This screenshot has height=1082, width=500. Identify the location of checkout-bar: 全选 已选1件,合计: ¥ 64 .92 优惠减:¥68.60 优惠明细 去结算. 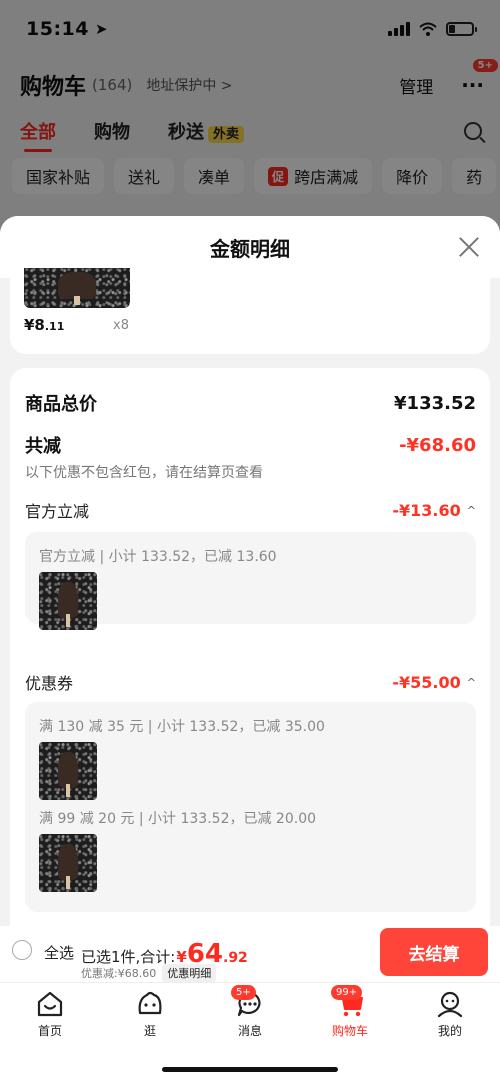
(250, 954).